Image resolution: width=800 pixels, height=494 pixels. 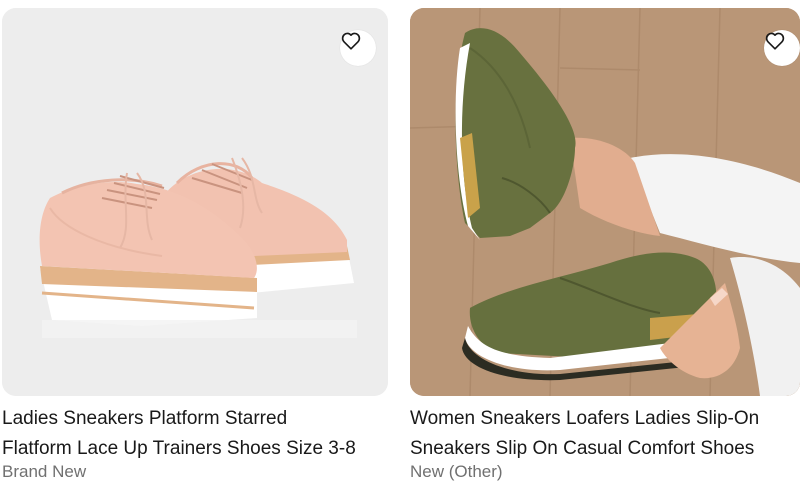 I want to click on condition-label: Brand New, so click(x=44, y=471).